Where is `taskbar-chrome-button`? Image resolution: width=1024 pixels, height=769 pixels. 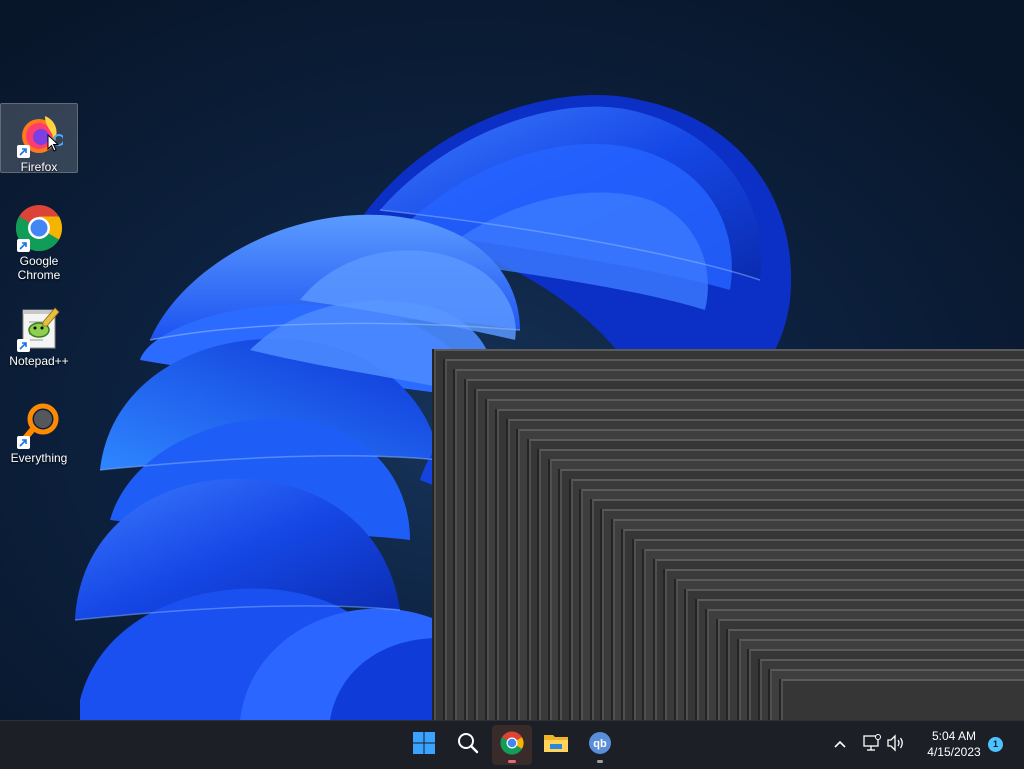 taskbar-chrome-button is located at coordinates (512, 745).